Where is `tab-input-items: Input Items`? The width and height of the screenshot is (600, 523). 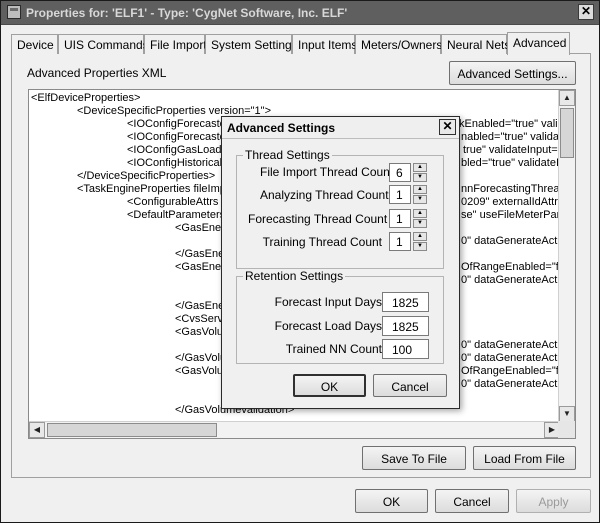 tab-input-items: Input Items is located at coordinates (324, 44).